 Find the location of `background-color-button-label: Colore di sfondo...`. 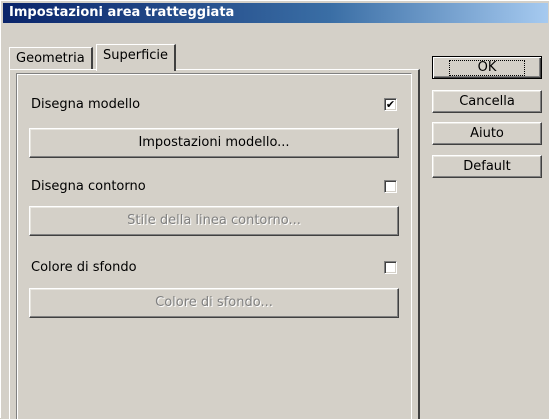

background-color-button-label: Colore di sfondo... is located at coordinates (214, 302).